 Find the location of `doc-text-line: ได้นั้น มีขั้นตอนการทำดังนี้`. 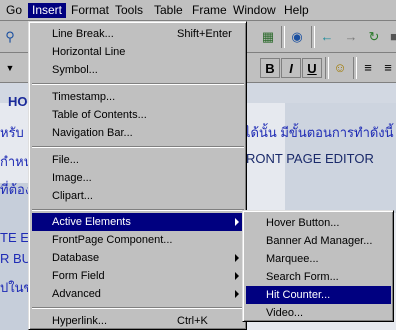

doc-text-line: ได้นั้น มีขั้นตอนการทำดังนี้ is located at coordinates (319, 132).